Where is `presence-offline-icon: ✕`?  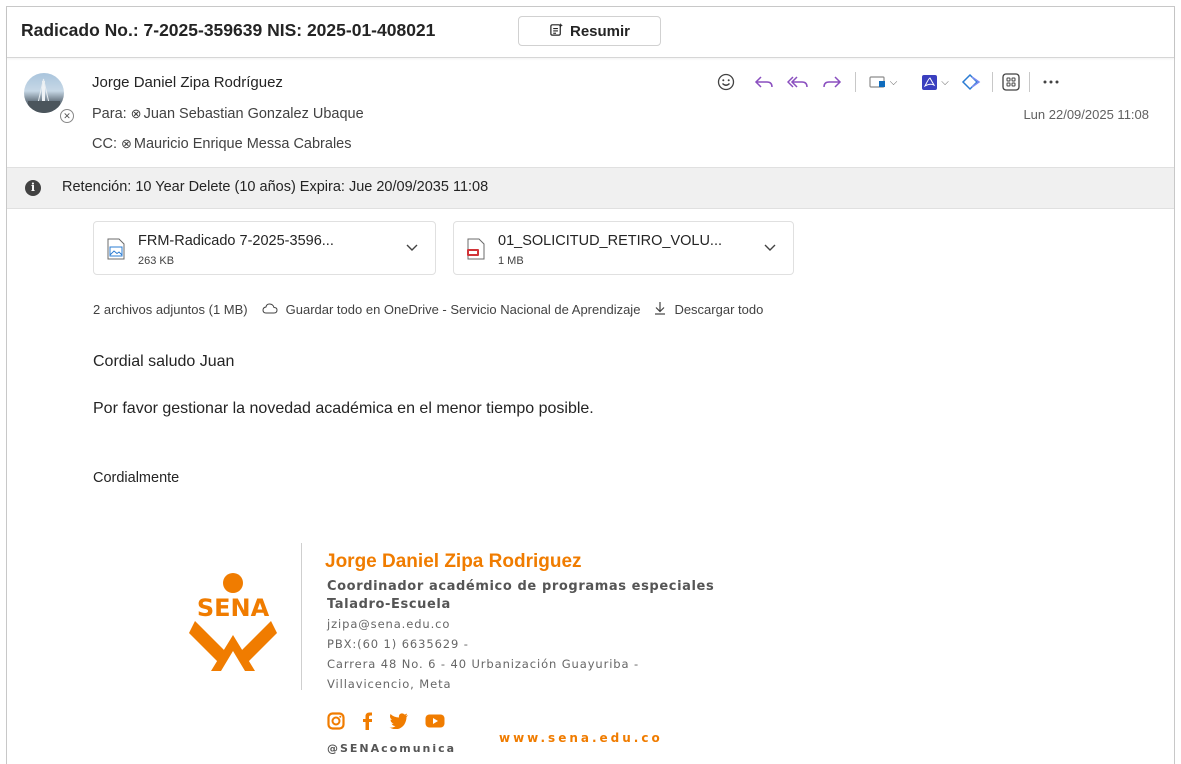
presence-offline-icon: ✕ is located at coordinates (67, 116).